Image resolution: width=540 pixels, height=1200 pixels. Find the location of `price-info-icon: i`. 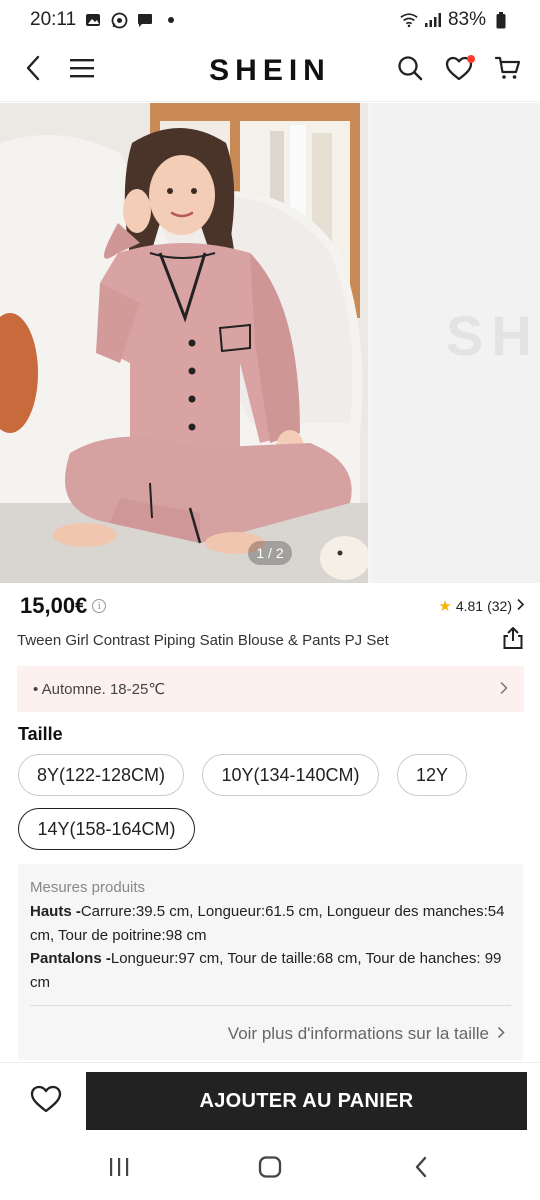

price-info-icon: i is located at coordinates (99, 606).